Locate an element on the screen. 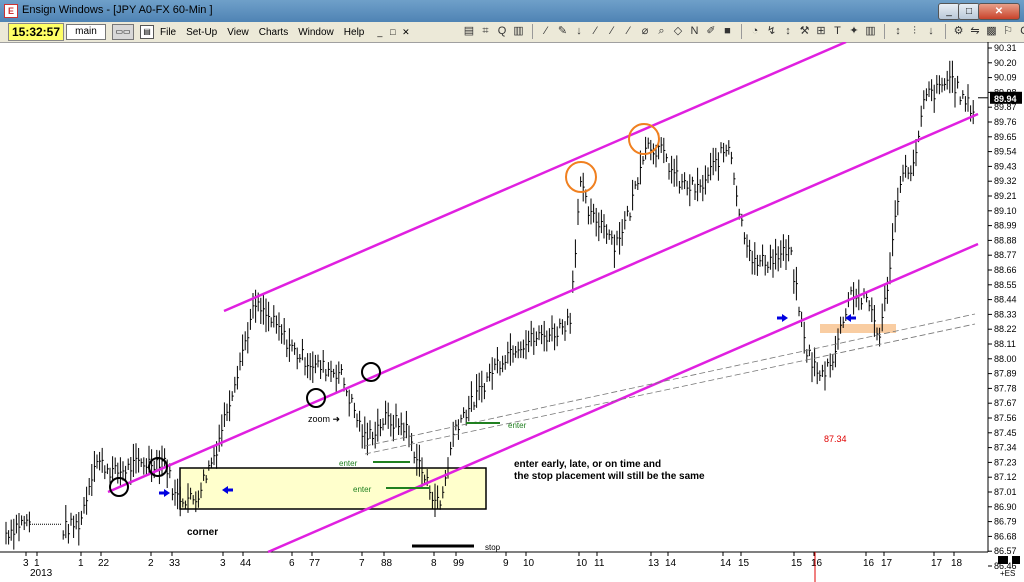  time-axis-label: 8 is located at coordinates (434, 563).